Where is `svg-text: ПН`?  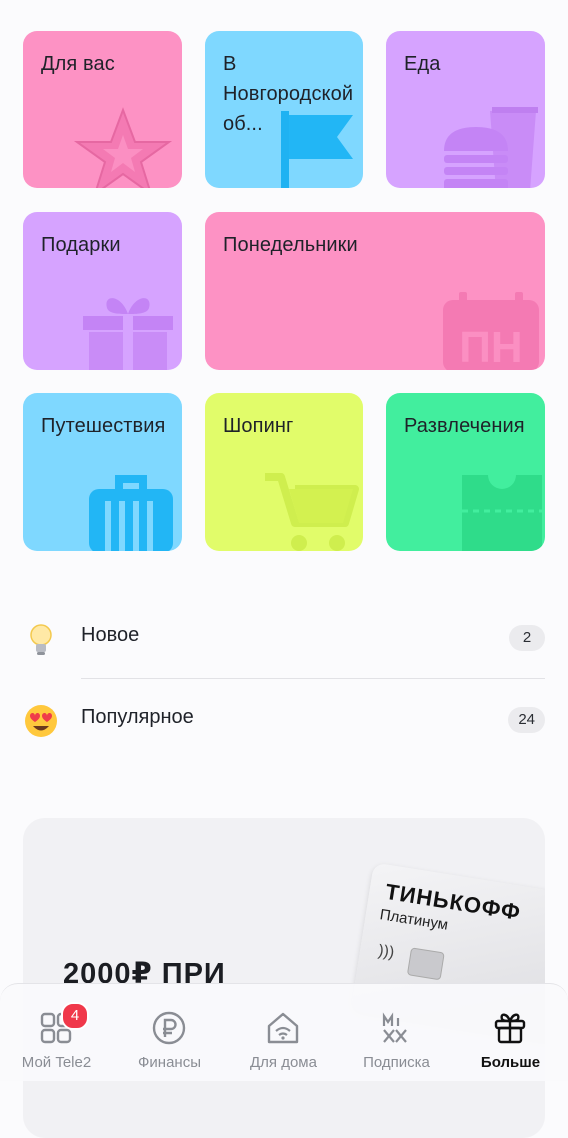
svg-text: ПН is located at coordinates (490, 346).